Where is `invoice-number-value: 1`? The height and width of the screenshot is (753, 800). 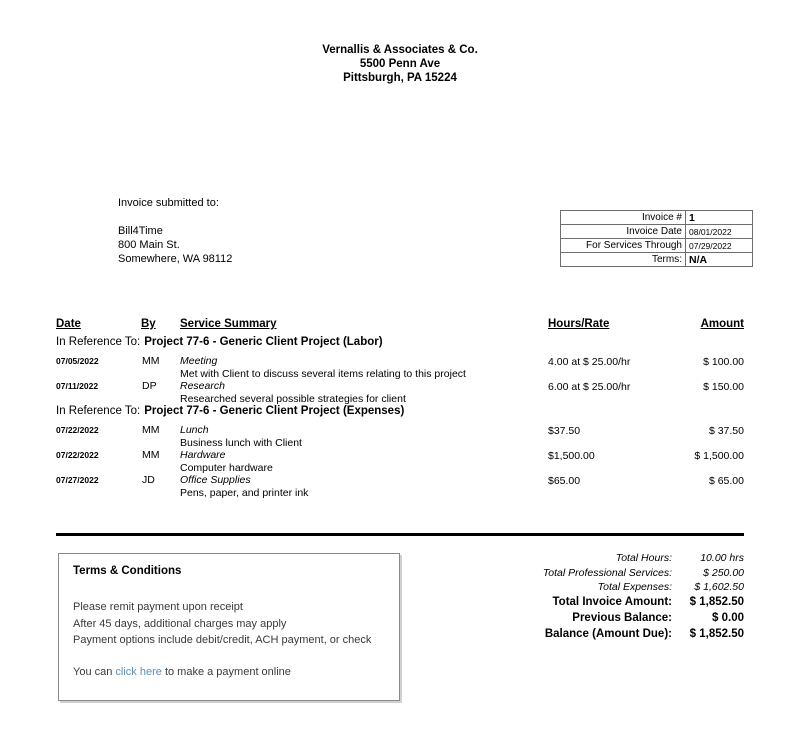 invoice-number-value: 1 is located at coordinates (719, 217).